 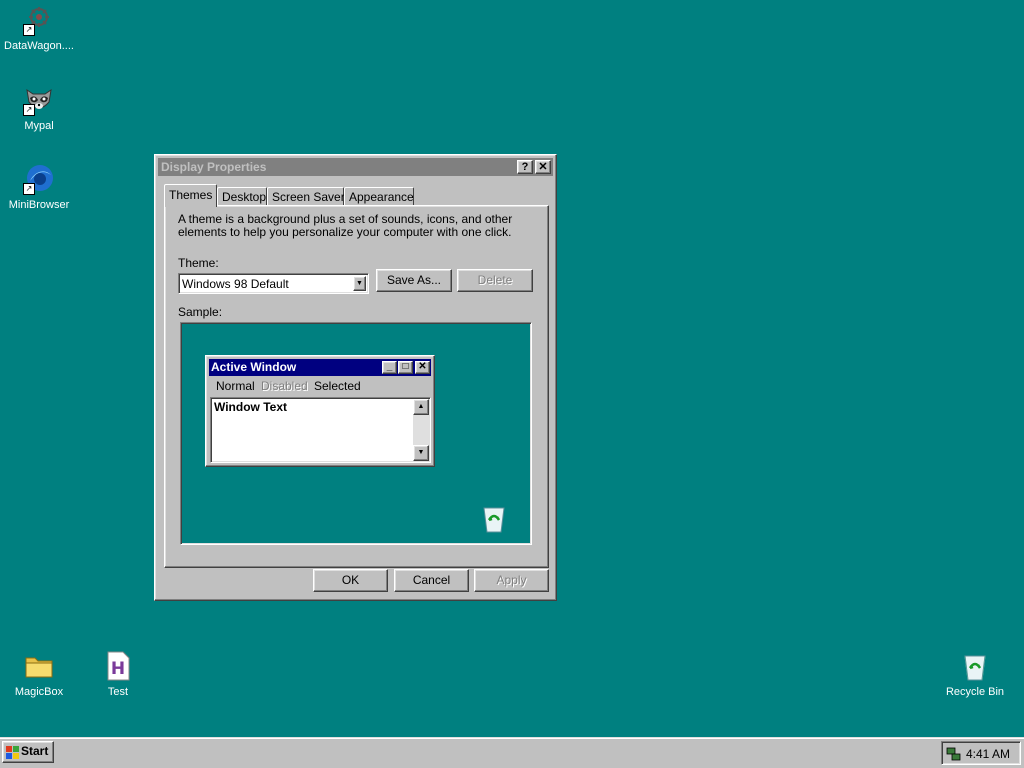 What do you see at coordinates (975, 692) in the screenshot?
I see `desktop-icon-label: Recycle Bin` at bounding box center [975, 692].